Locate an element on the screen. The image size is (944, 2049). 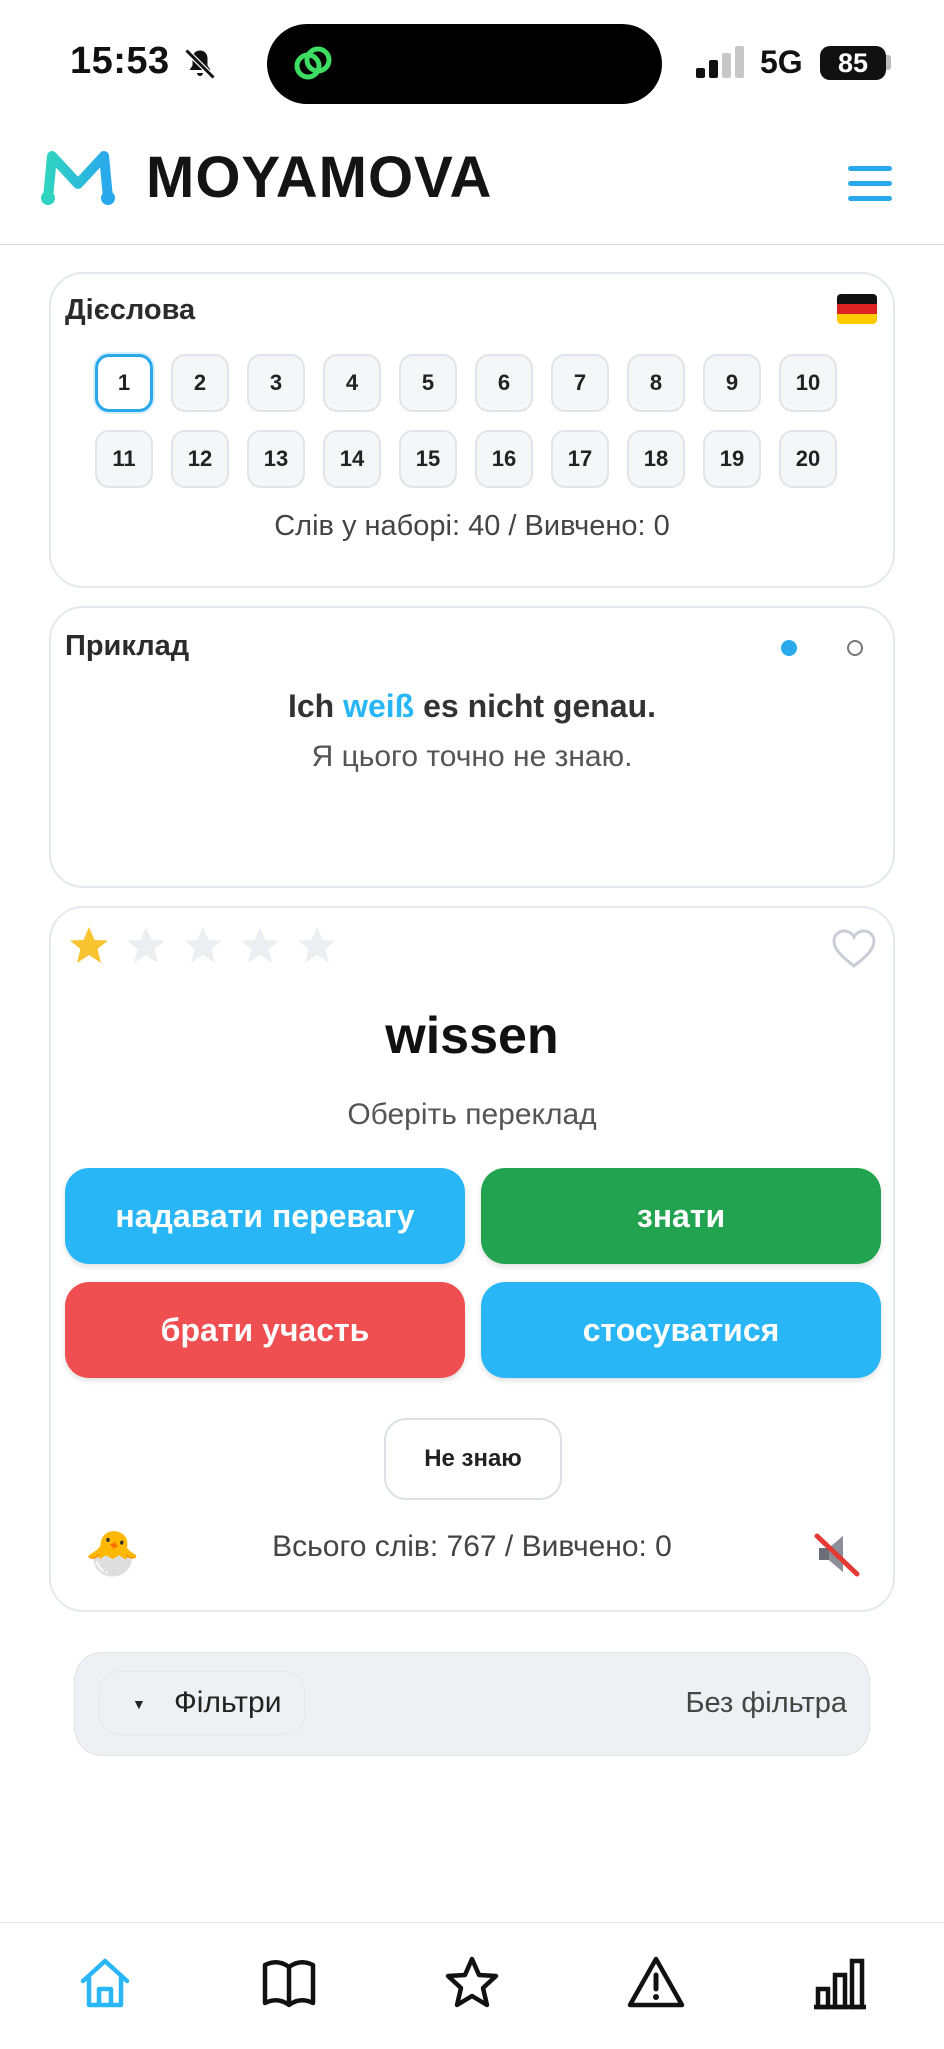
sentence-highlight: weiß is located at coordinates (379, 706).